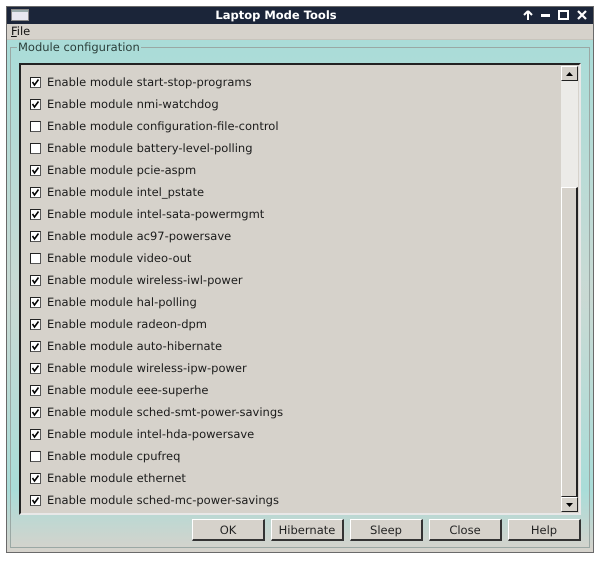 This screenshot has width=600, height=562. Describe the element at coordinates (544, 530) in the screenshot. I see `dialog-button: Help` at that location.